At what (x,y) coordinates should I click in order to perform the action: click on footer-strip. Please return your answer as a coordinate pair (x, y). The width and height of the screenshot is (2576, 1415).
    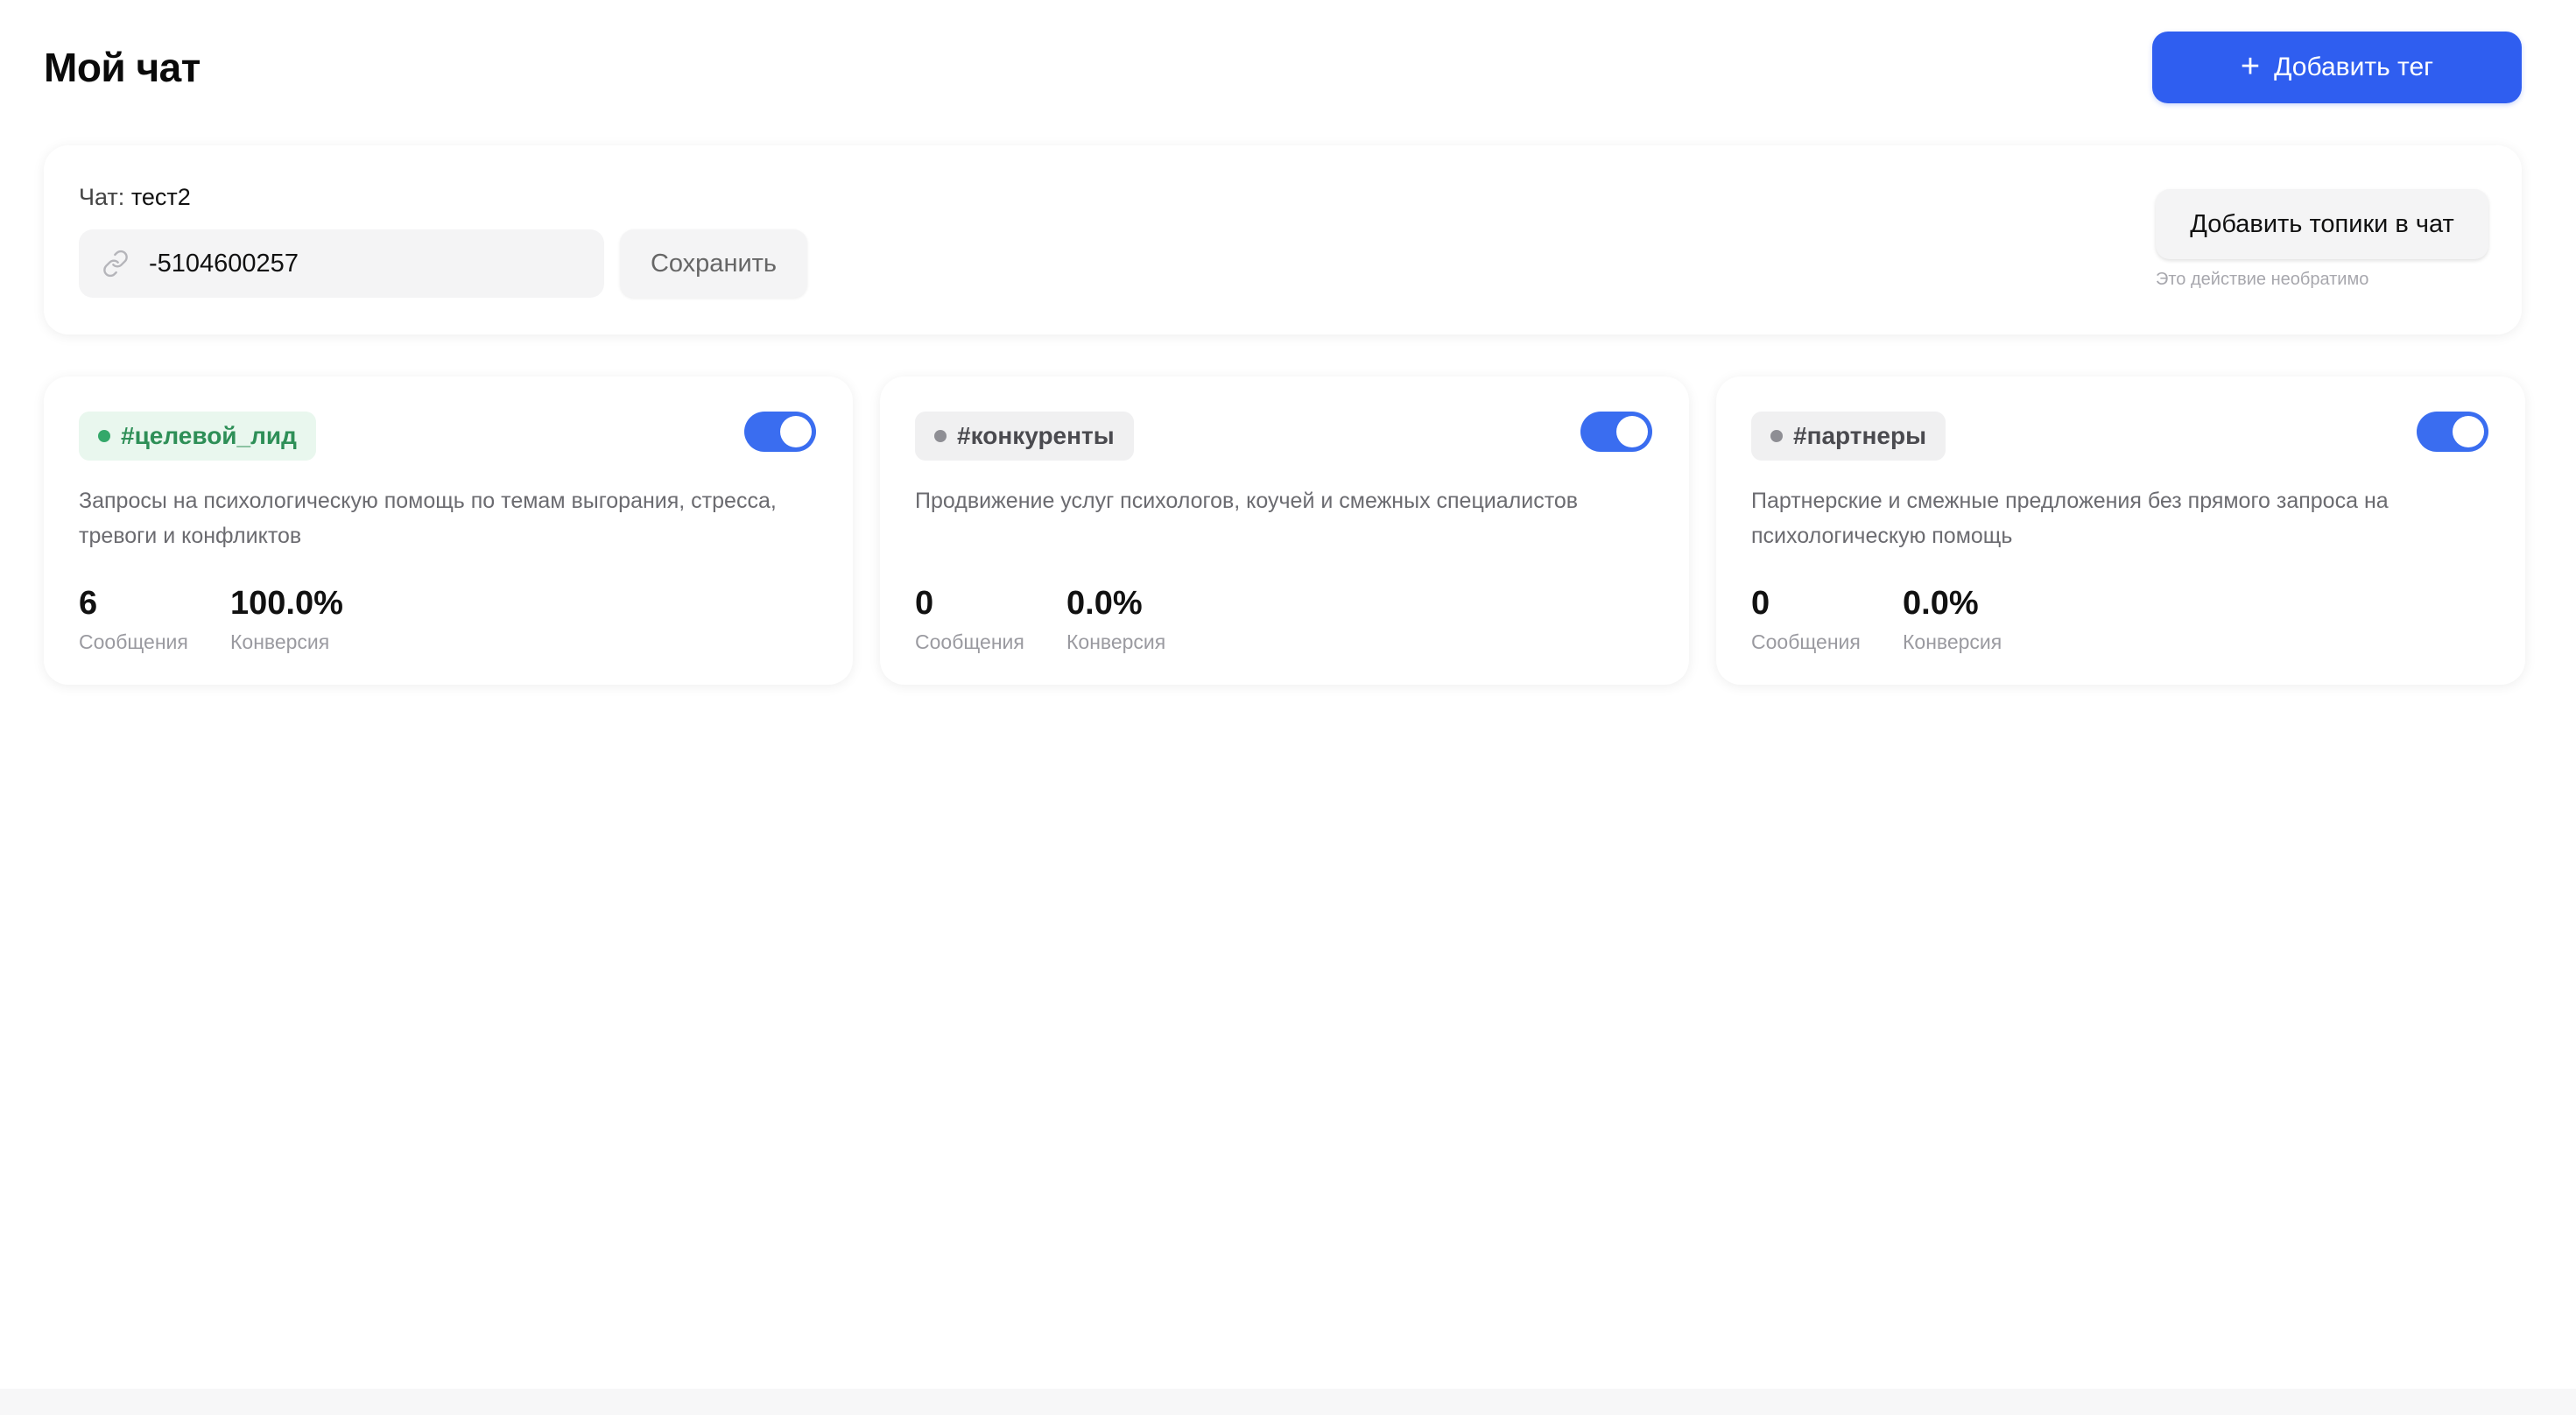
    Looking at the image, I should click on (1288, 1402).